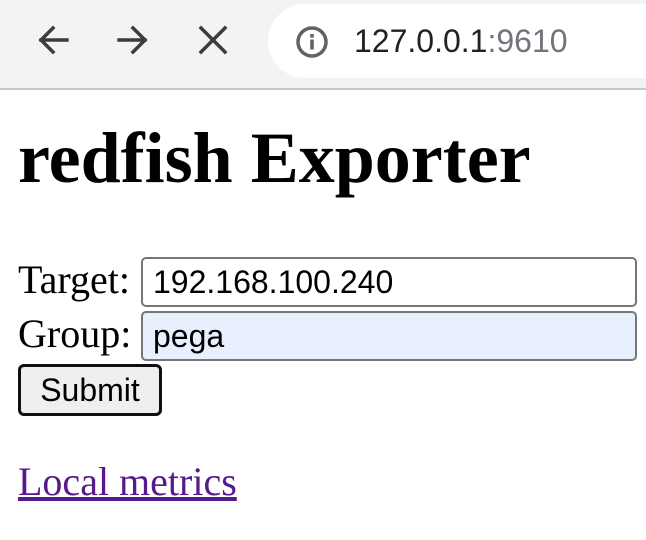 The width and height of the screenshot is (646, 540). I want to click on close-icon, so click(213, 40).